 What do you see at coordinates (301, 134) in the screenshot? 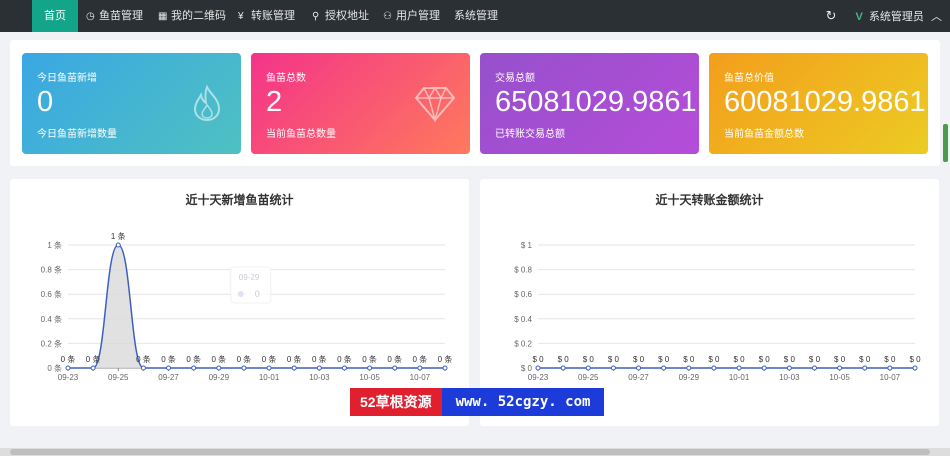
I see `card-subtitle: 当前鱼苗总数量` at bounding box center [301, 134].